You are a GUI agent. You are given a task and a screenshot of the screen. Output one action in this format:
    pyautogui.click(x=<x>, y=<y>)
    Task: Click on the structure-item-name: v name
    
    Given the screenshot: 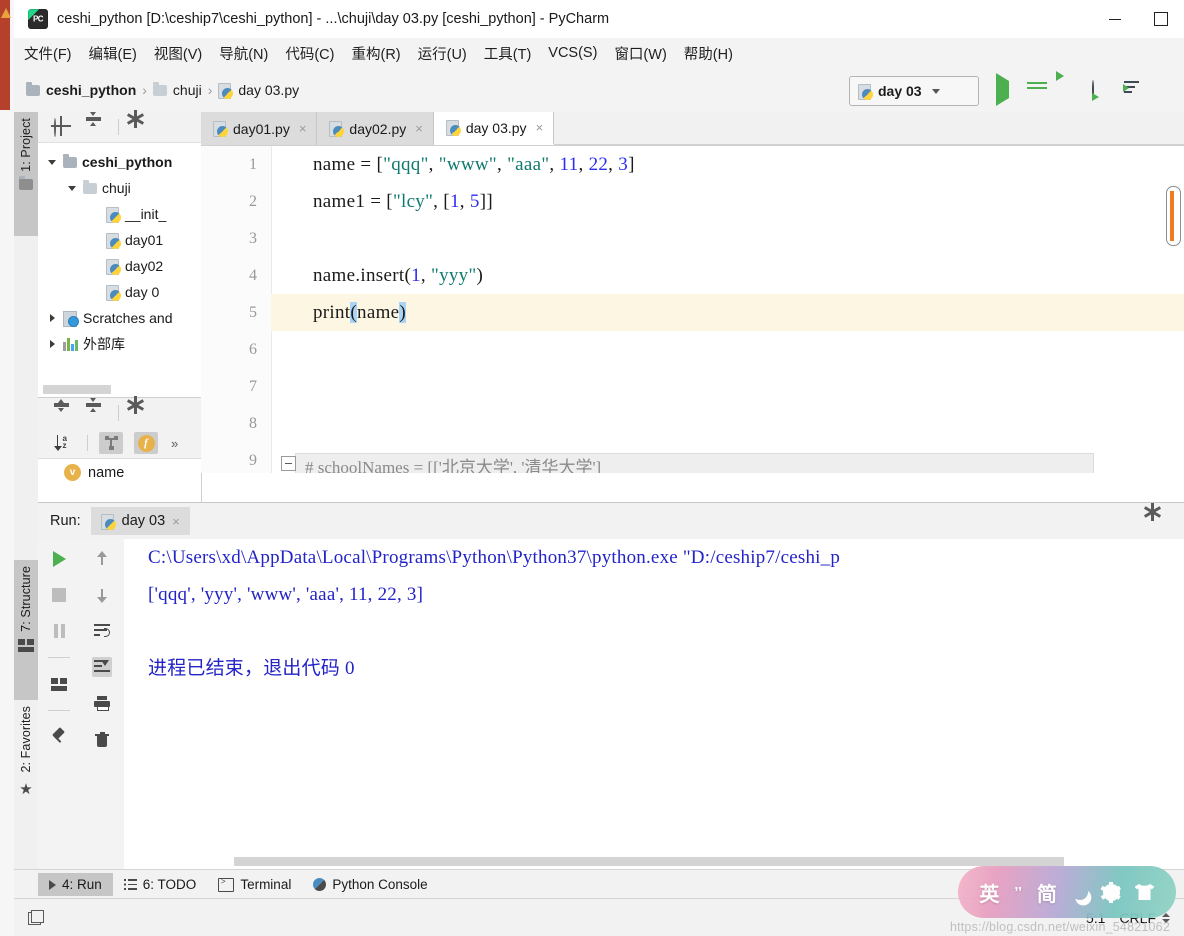 What is the action you would take?
    pyautogui.click(x=119, y=470)
    